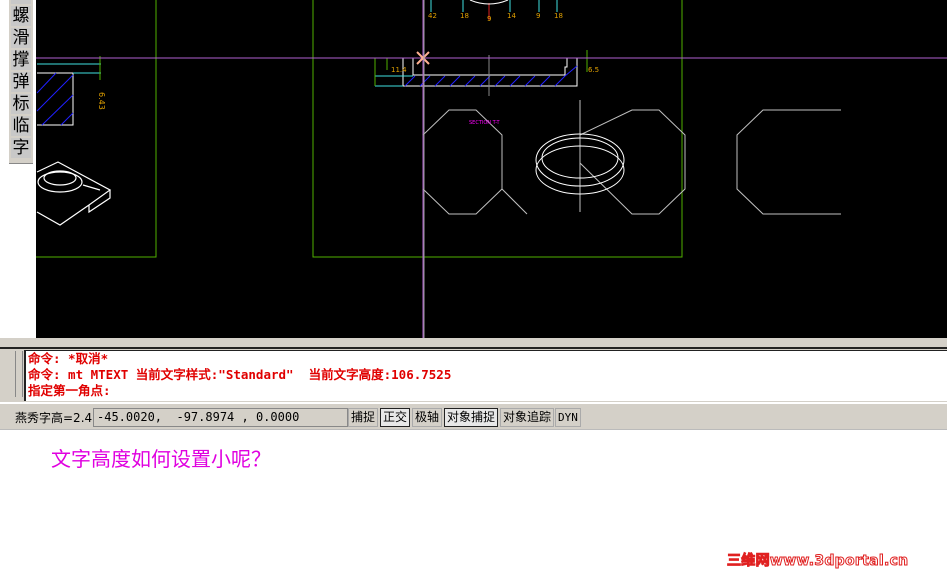 This screenshot has height=574, width=947. Describe the element at coordinates (21, 16) in the screenshot. I see `toolbar-item-1: 螺` at that location.